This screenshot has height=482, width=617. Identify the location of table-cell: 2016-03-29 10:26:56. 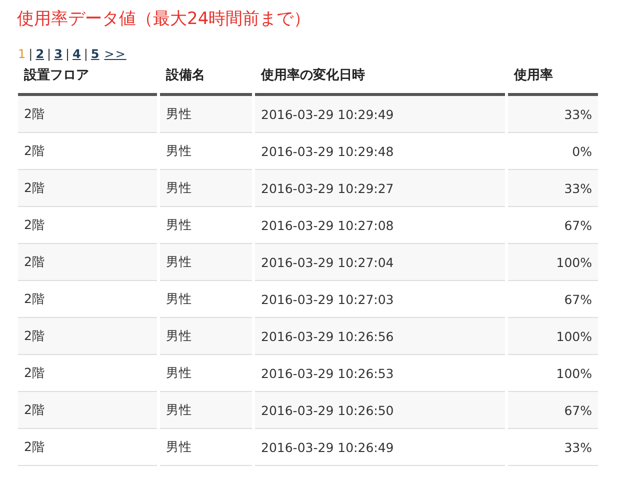
(380, 336).